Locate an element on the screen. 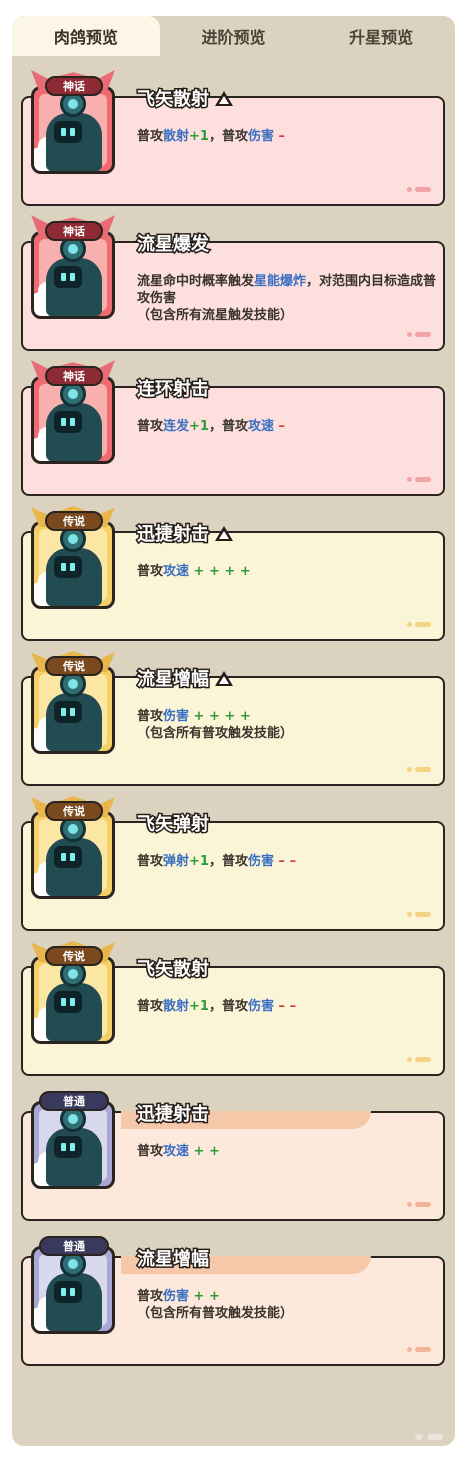  description-segment: + + is located at coordinates (204, 1296).